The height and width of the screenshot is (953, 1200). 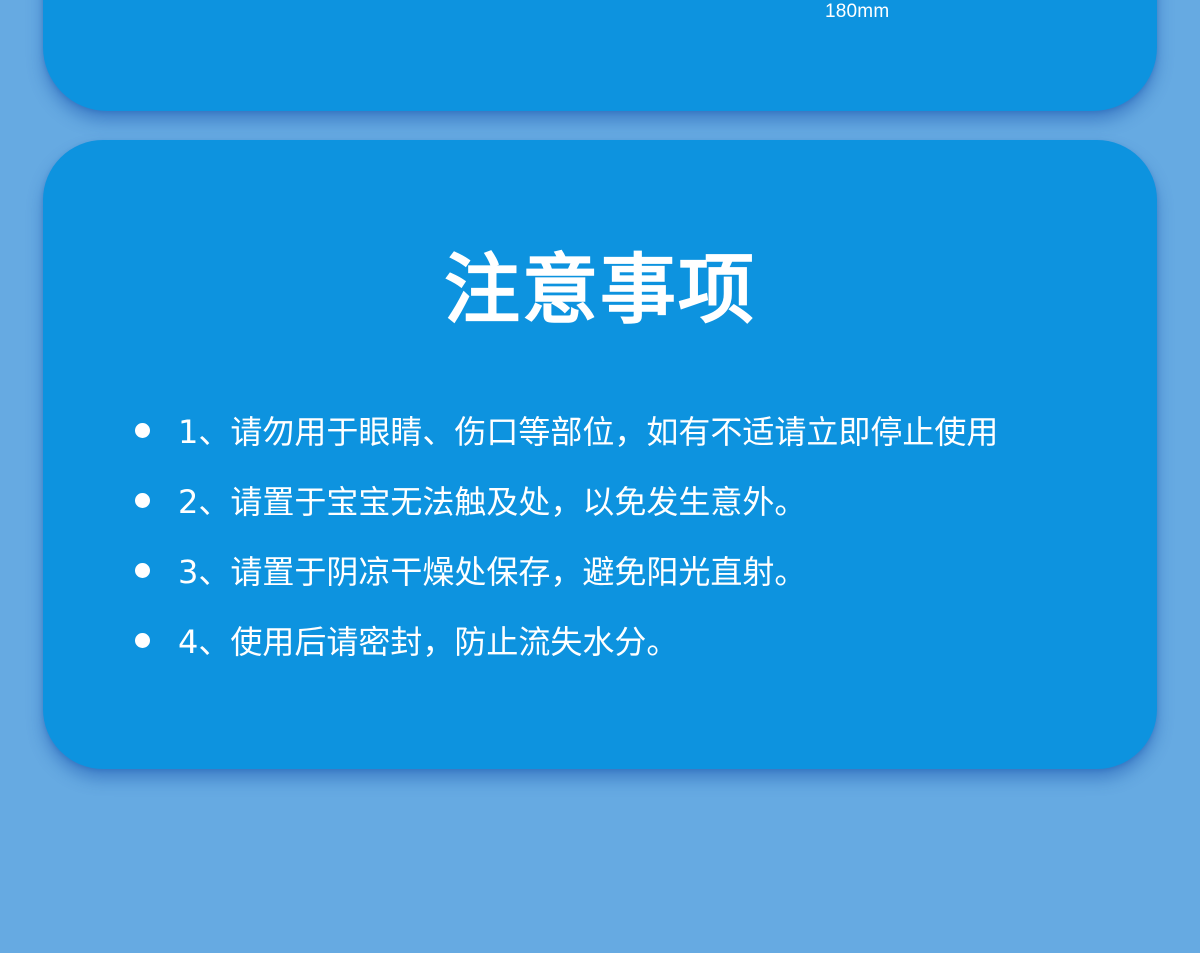 I want to click on notice-item-text: 4、使用后请密封，防止流失水分。, so click(x=428, y=642).